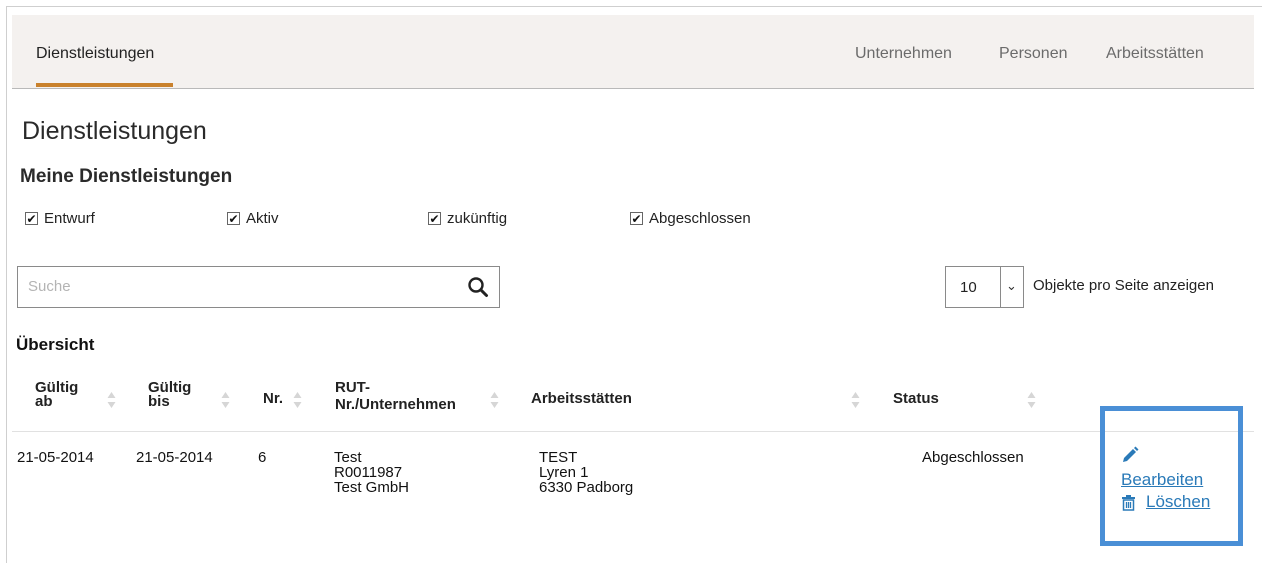  Describe the element at coordinates (372, 487) in the screenshot. I see `rut-line: Test GmbH` at that location.